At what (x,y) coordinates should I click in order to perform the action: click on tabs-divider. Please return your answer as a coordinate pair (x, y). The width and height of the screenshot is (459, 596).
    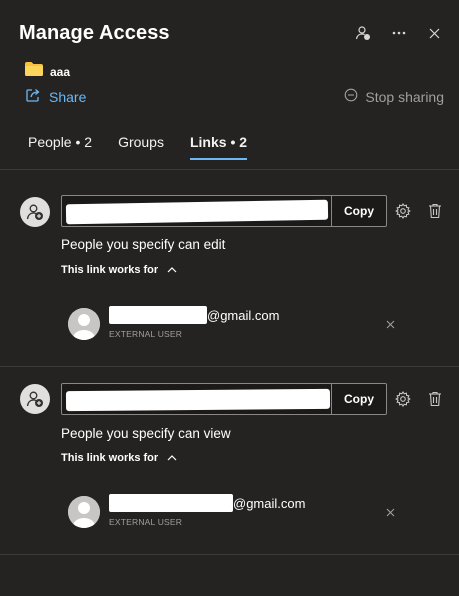
    Looking at the image, I should click on (229, 169).